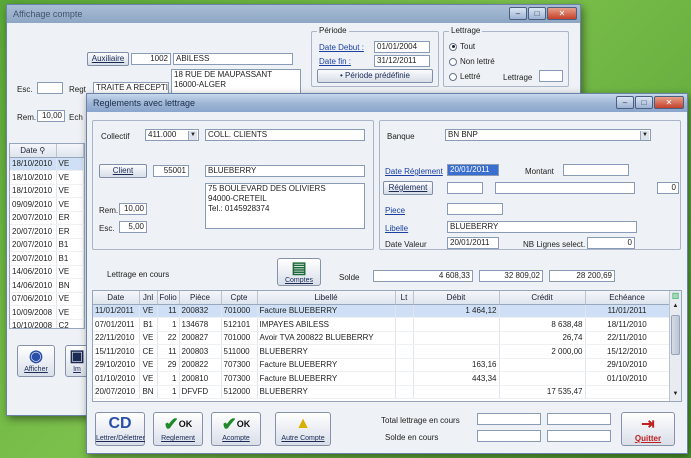  I want to click on periode-title: Période, so click(333, 30).